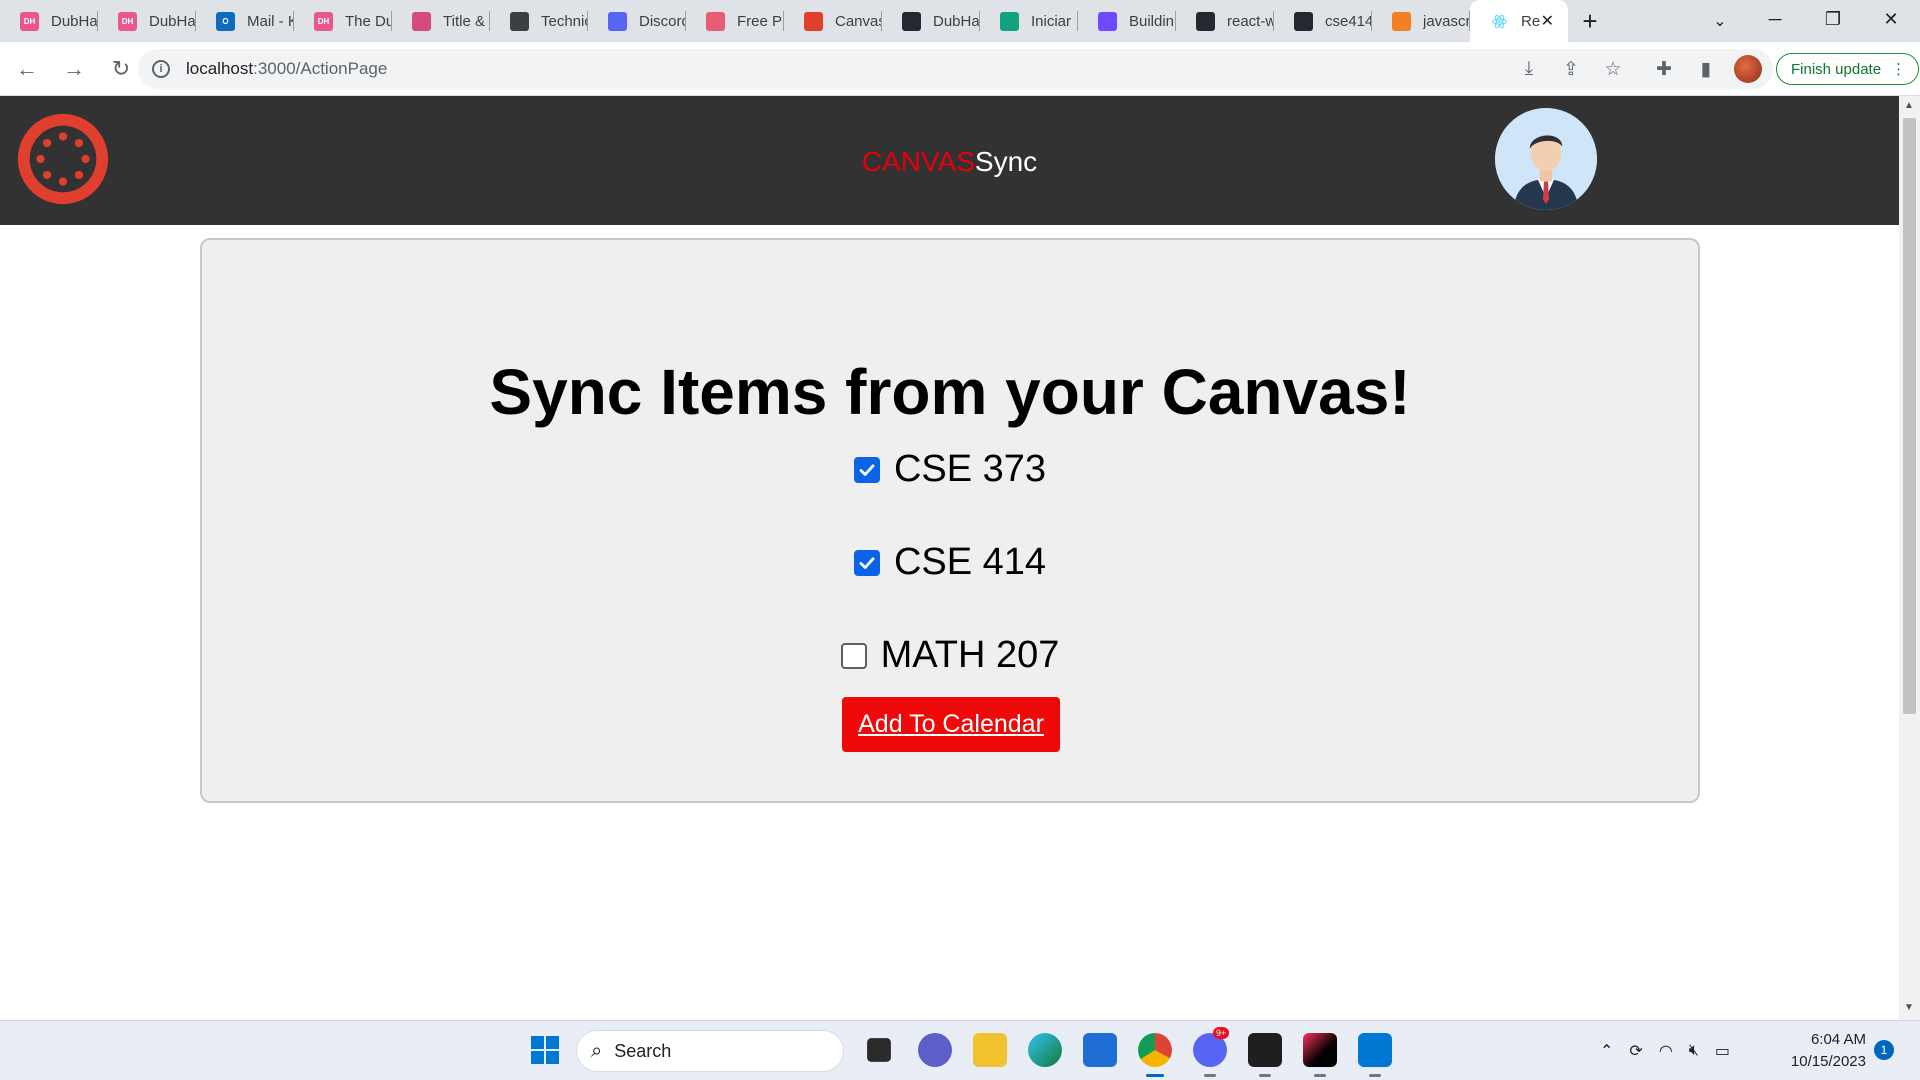  I want to click on more-options-icon: ⋮, so click(1899, 69).